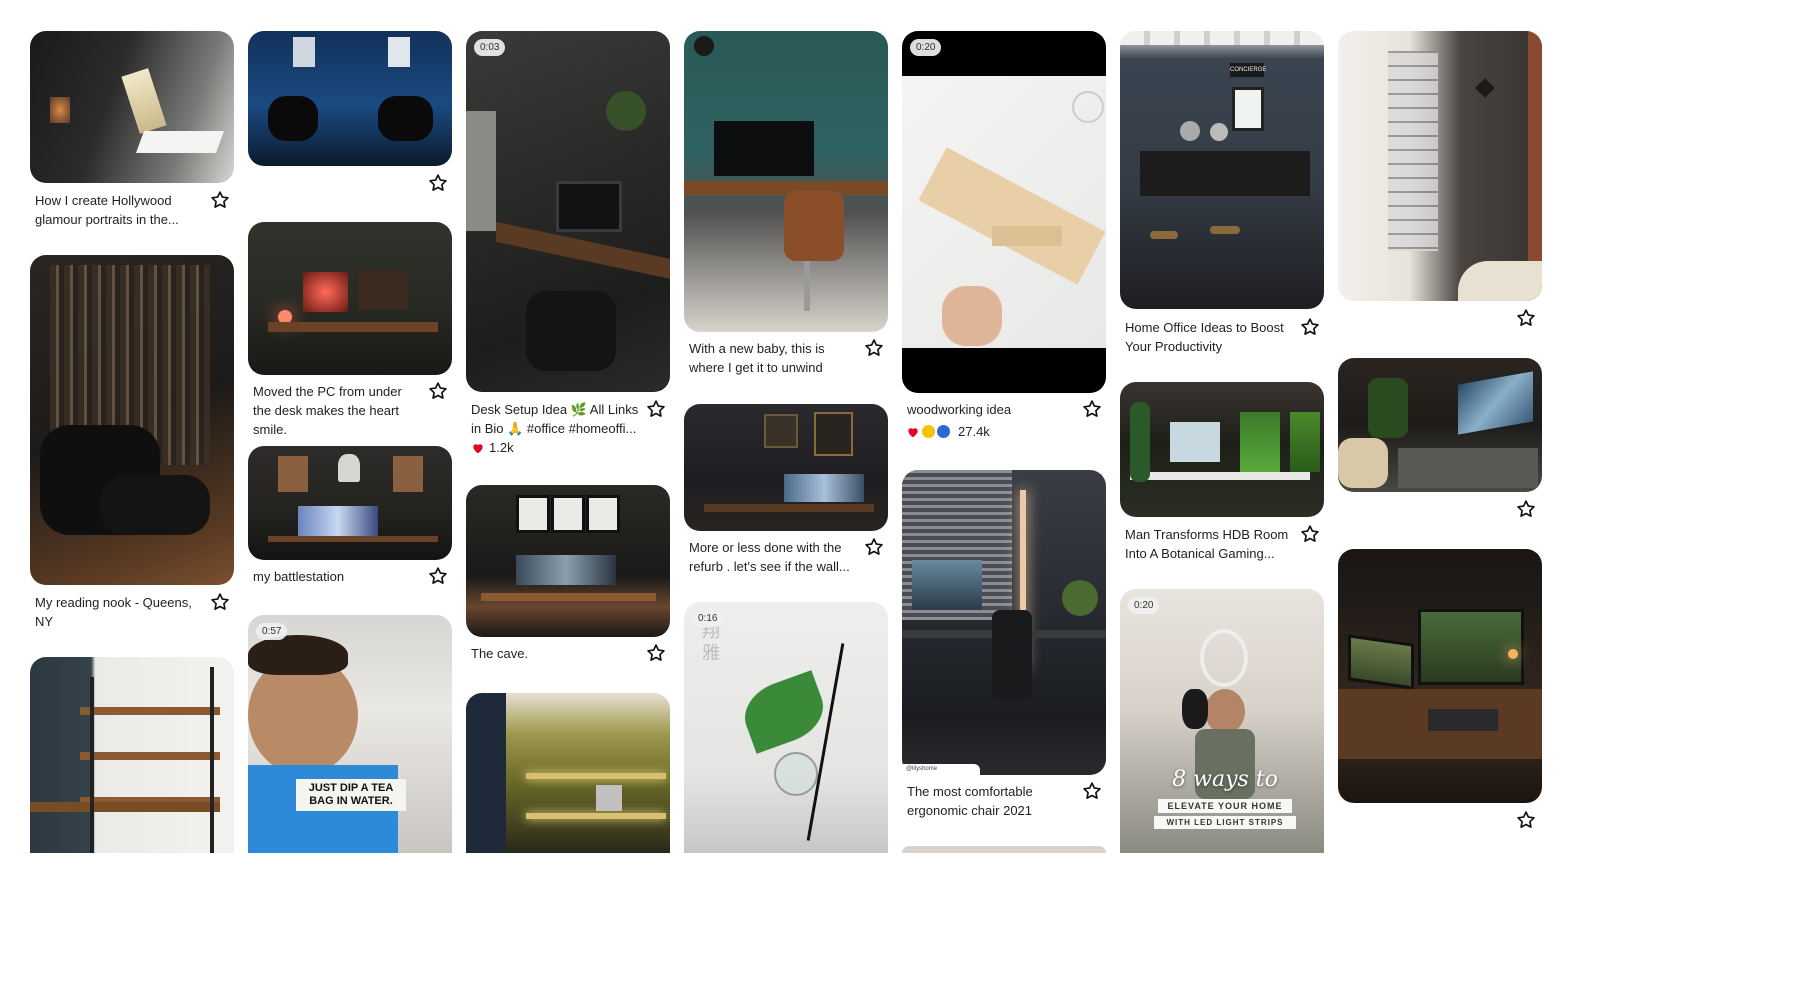 The width and height of the screenshot is (1815, 987). I want to click on surprised-face-icon, so click(928, 431).